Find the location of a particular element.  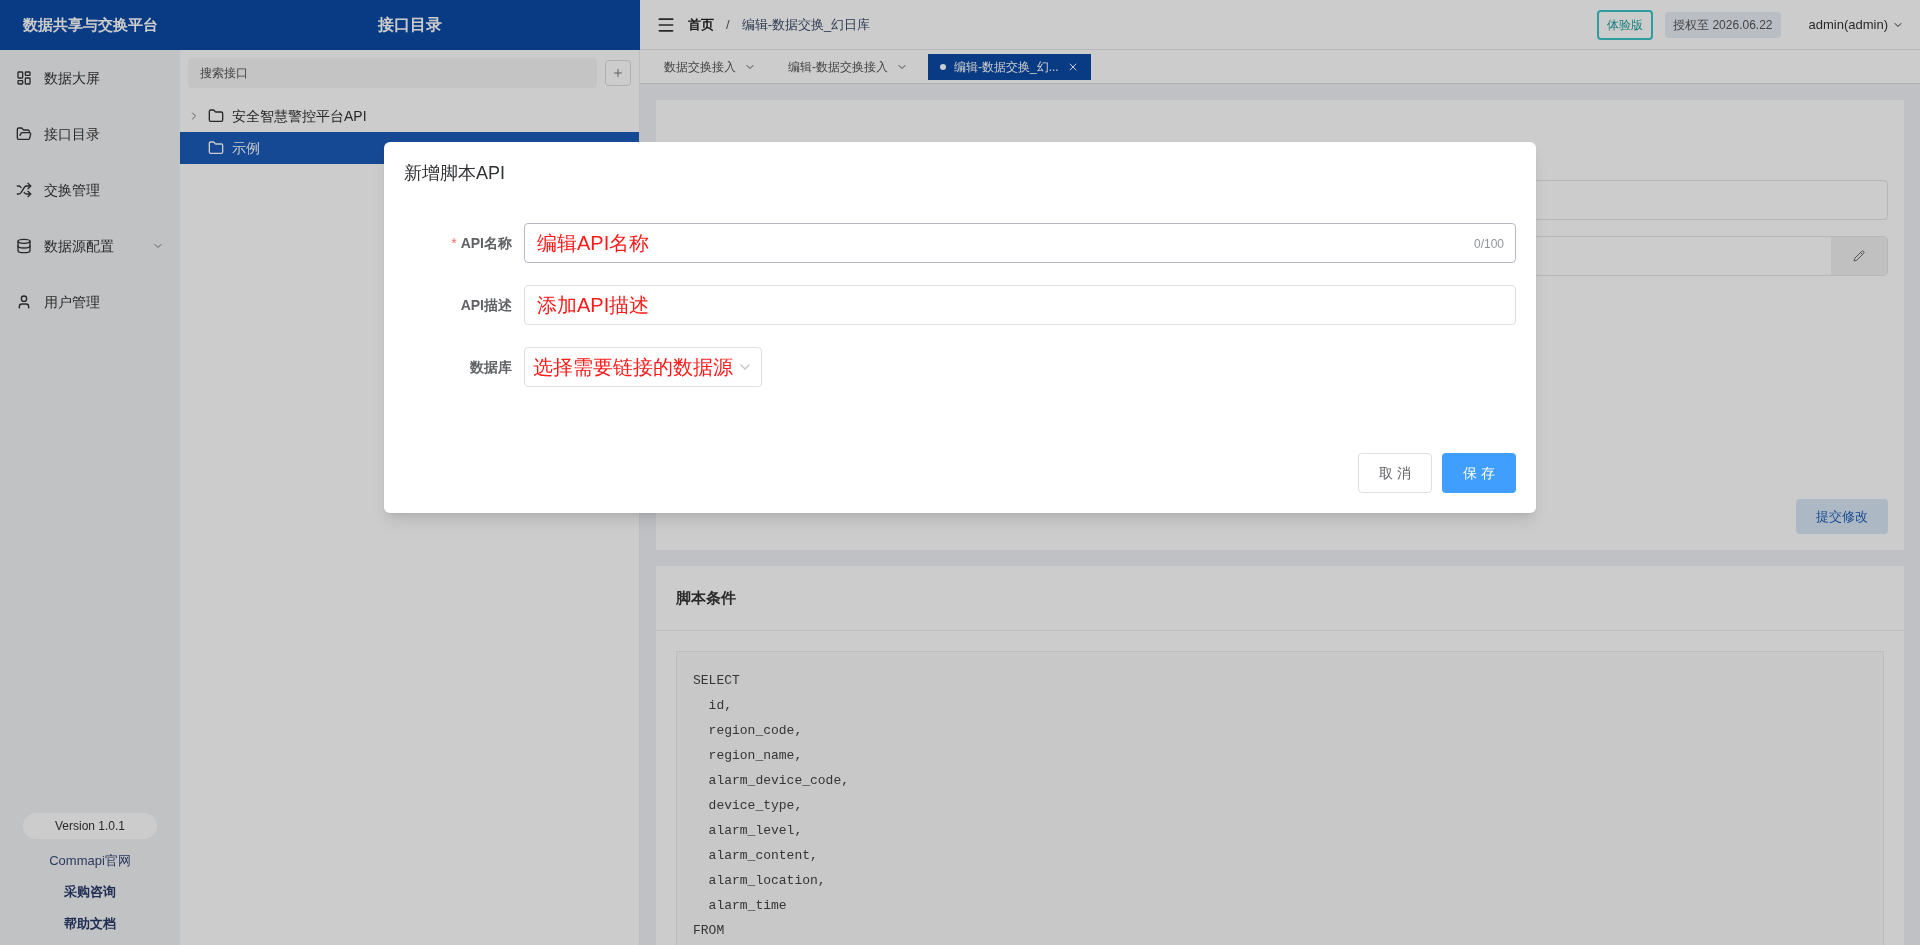

code-line: alarm_device_code, is located at coordinates (779, 781).